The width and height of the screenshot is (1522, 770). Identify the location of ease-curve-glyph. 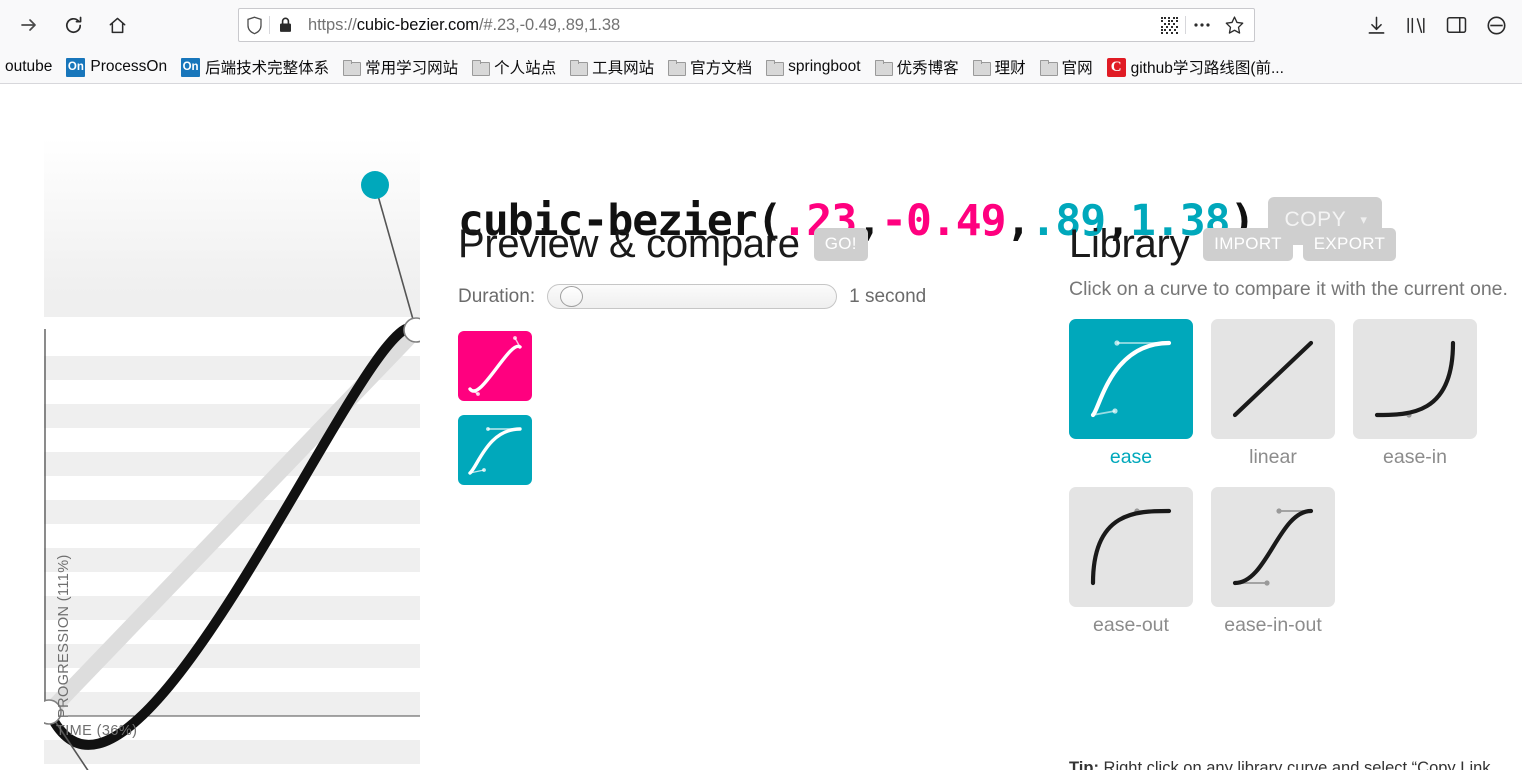
(1131, 379).